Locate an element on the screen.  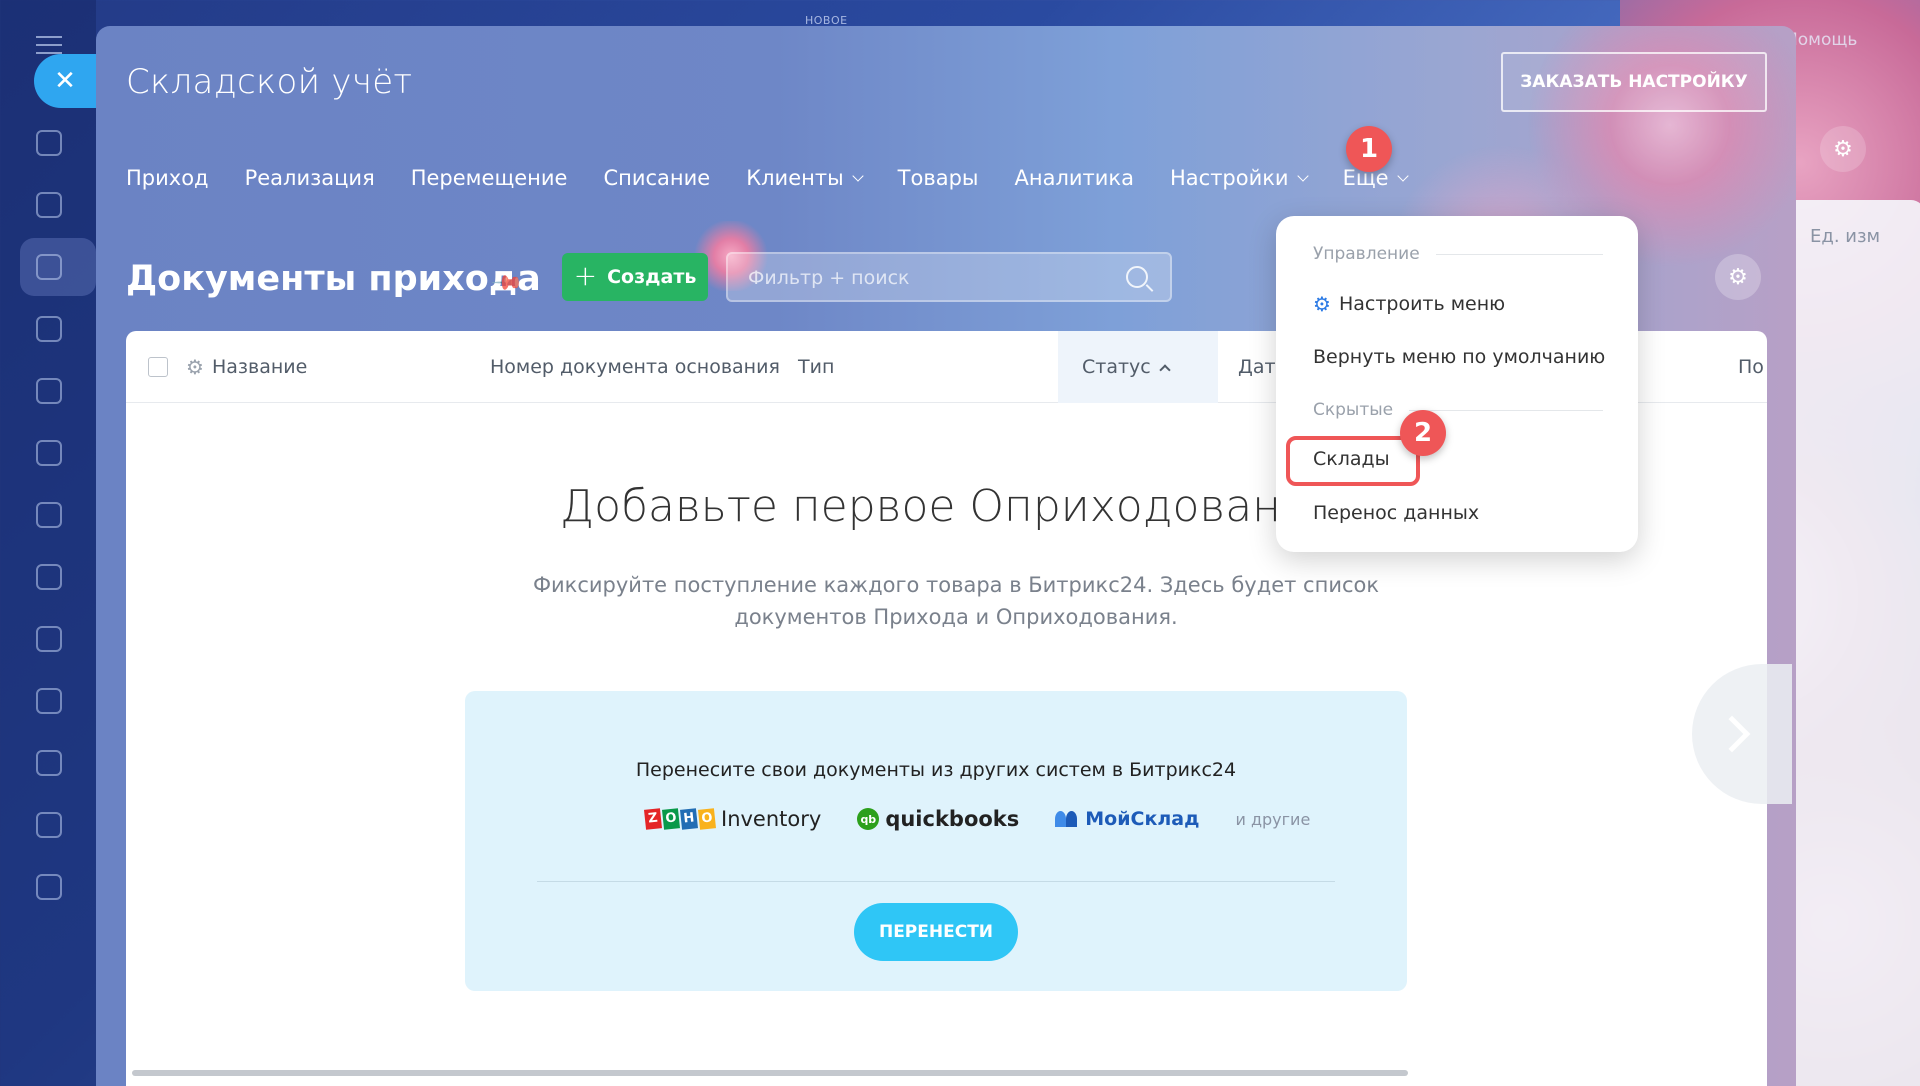
warehouses-highlight is located at coordinates (1353, 461).